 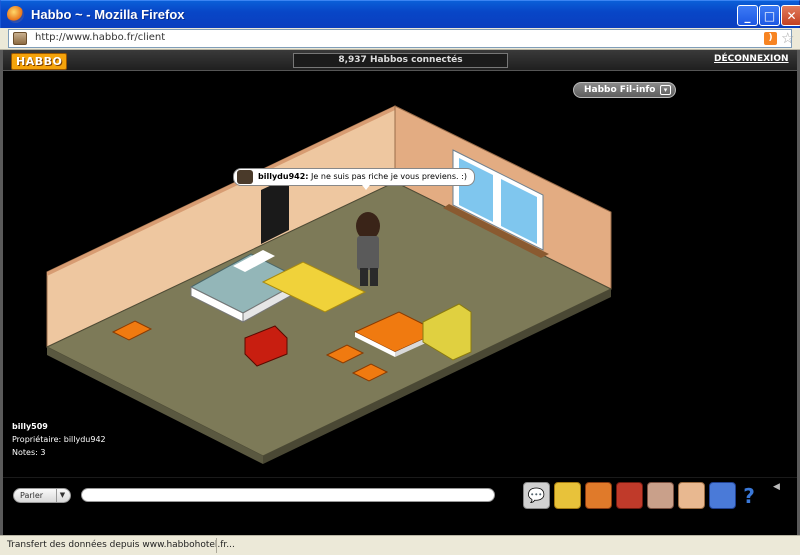 I want to click on news-feed-button: Habbo Fil-info ▾, so click(x=624, y=90).